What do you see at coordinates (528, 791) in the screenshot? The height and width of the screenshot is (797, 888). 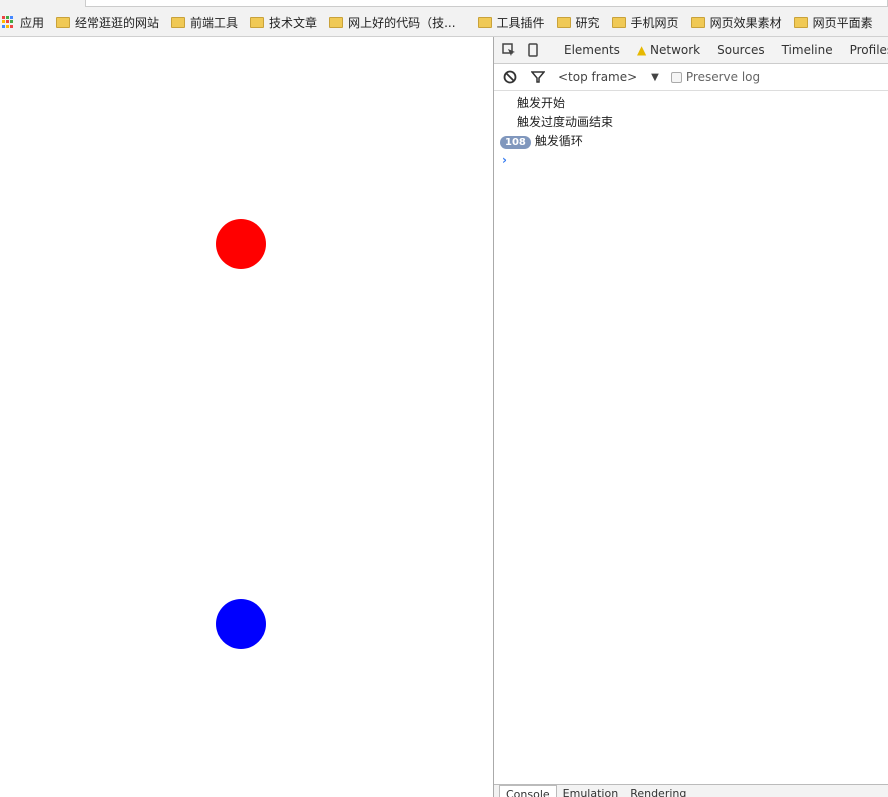 I see `drawer-tab-console: Console` at bounding box center [528, 791].